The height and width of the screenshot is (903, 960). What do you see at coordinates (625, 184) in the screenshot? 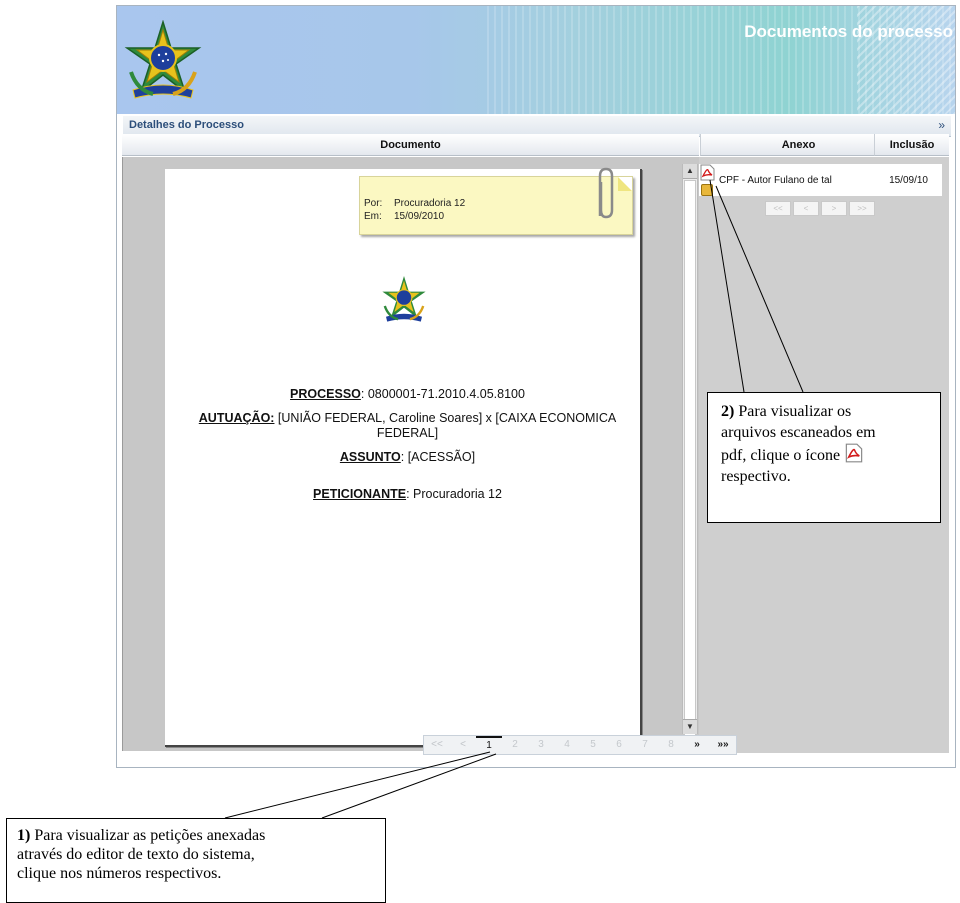
I see `postit-fold` at bounding box center [625, 184].